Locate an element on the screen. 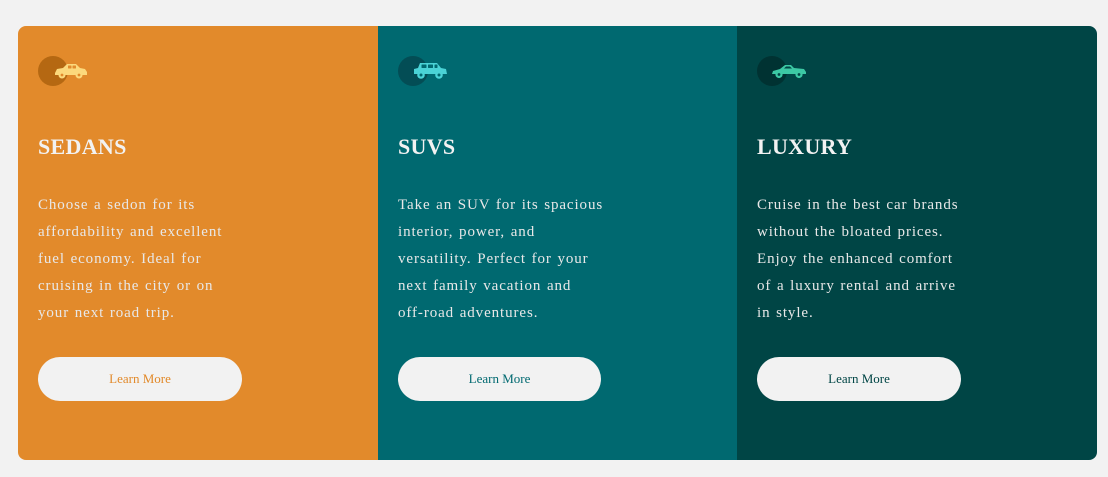 This screenshot has height=477, width=1108. card-title: LUXURY is located at coordinates (805, 146).